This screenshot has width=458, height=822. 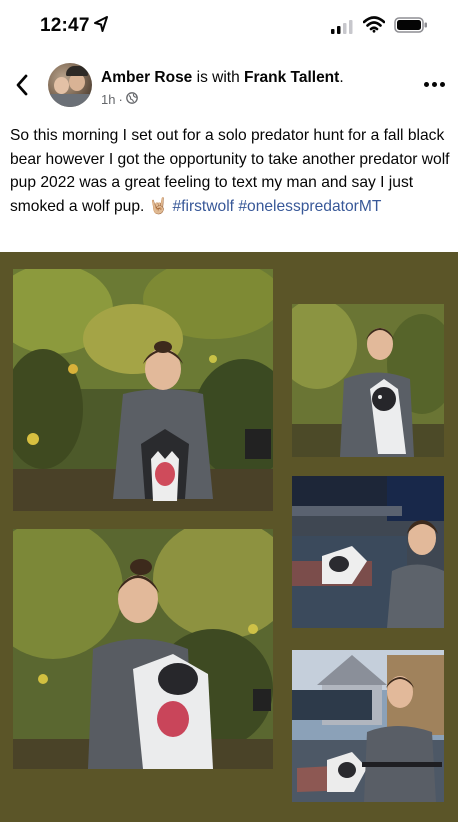 I want to click on back-button, so click(x=22, y=85).